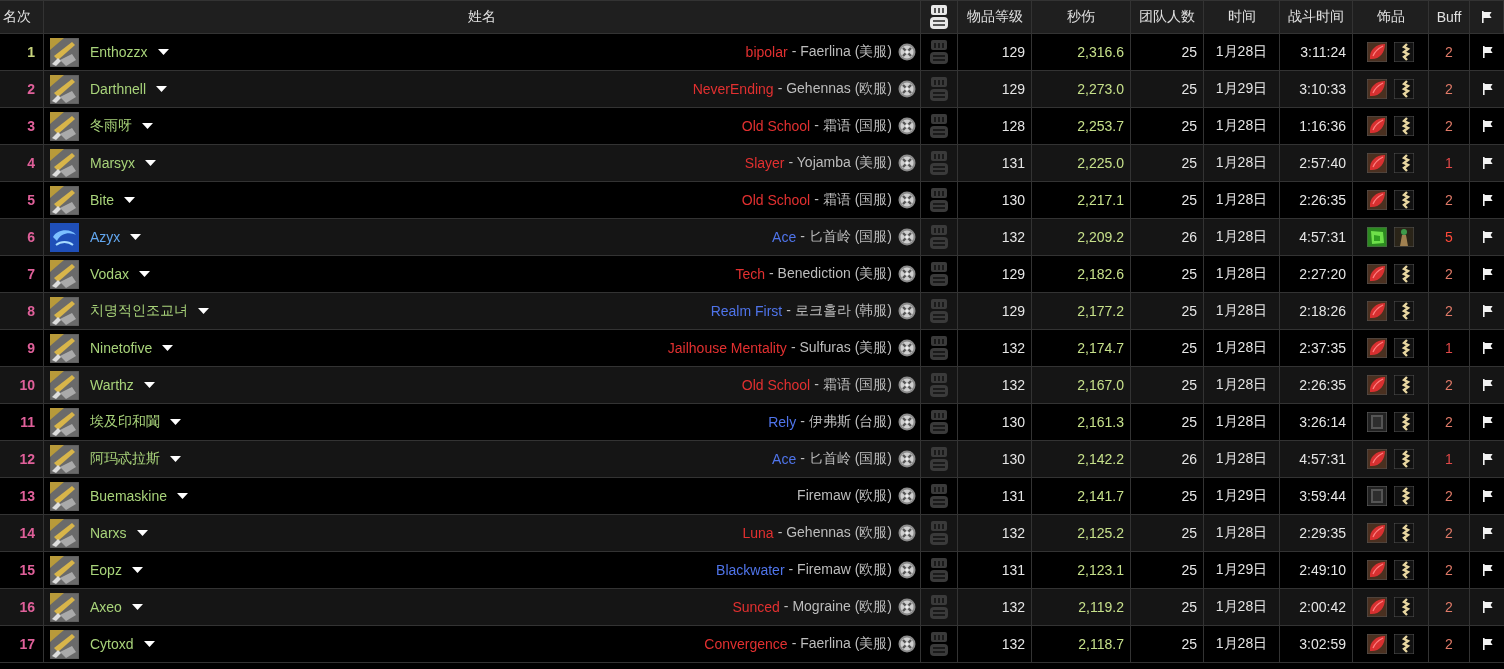 The width and height of the screenshot is (1504, 669). I want to click on column-header: 战斗时间, so click(1316, 17).